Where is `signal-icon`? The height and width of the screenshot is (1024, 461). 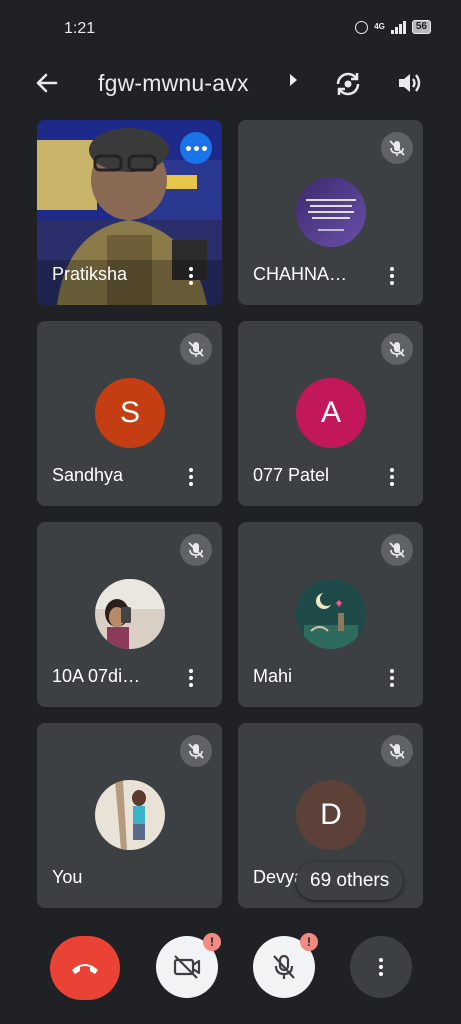 signal-icon is located at coordinates (398, 27).